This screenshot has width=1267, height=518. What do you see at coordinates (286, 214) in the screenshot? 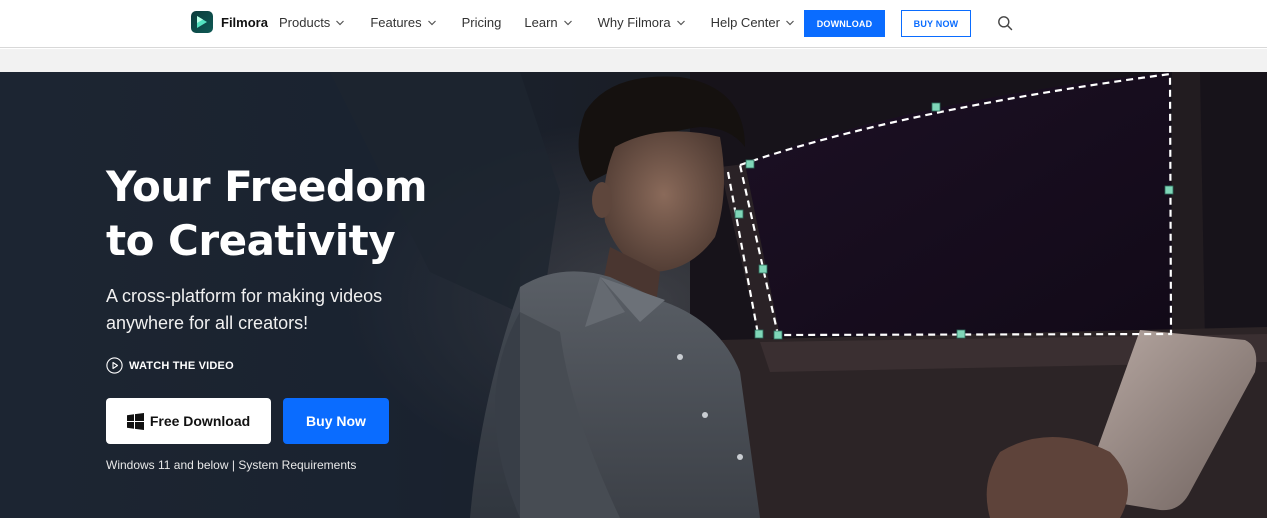
I see `hero-title: Your Freedom to Creativity` at bounding box center [286, 214].